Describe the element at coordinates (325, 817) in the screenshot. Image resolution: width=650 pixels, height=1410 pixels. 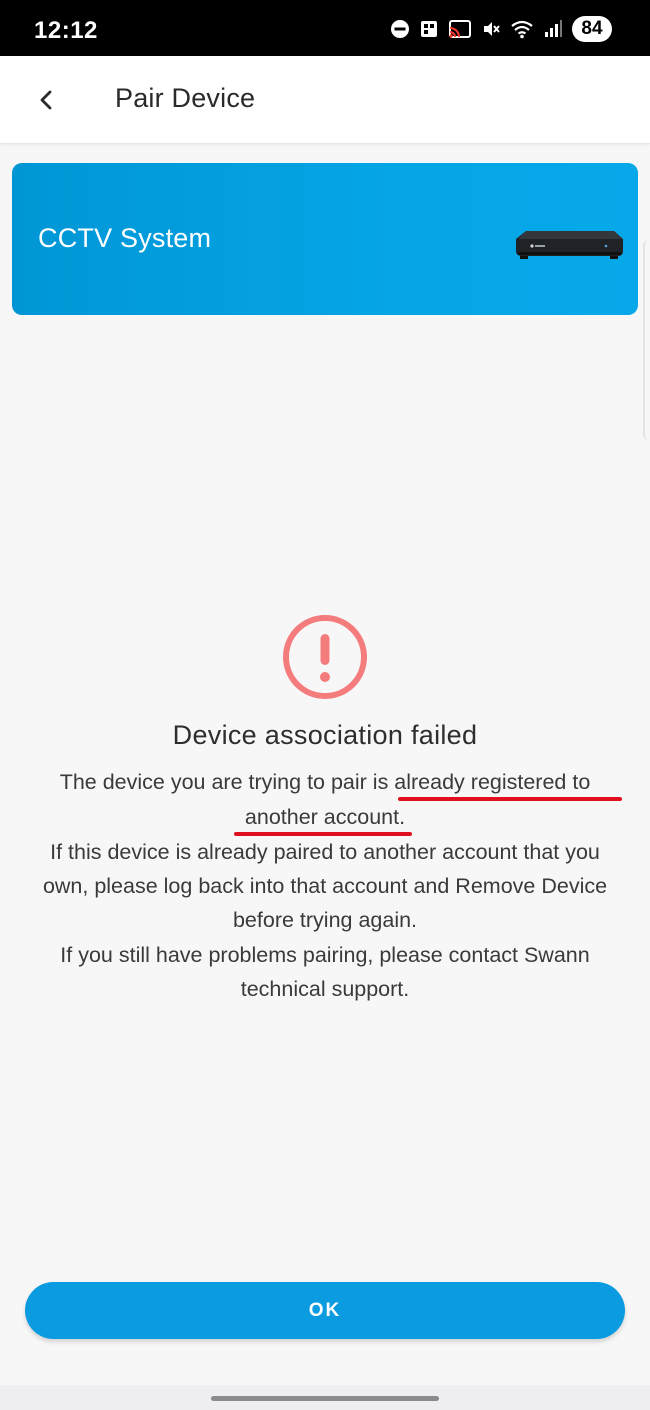
I see `error-message-line: another account.` at that location.